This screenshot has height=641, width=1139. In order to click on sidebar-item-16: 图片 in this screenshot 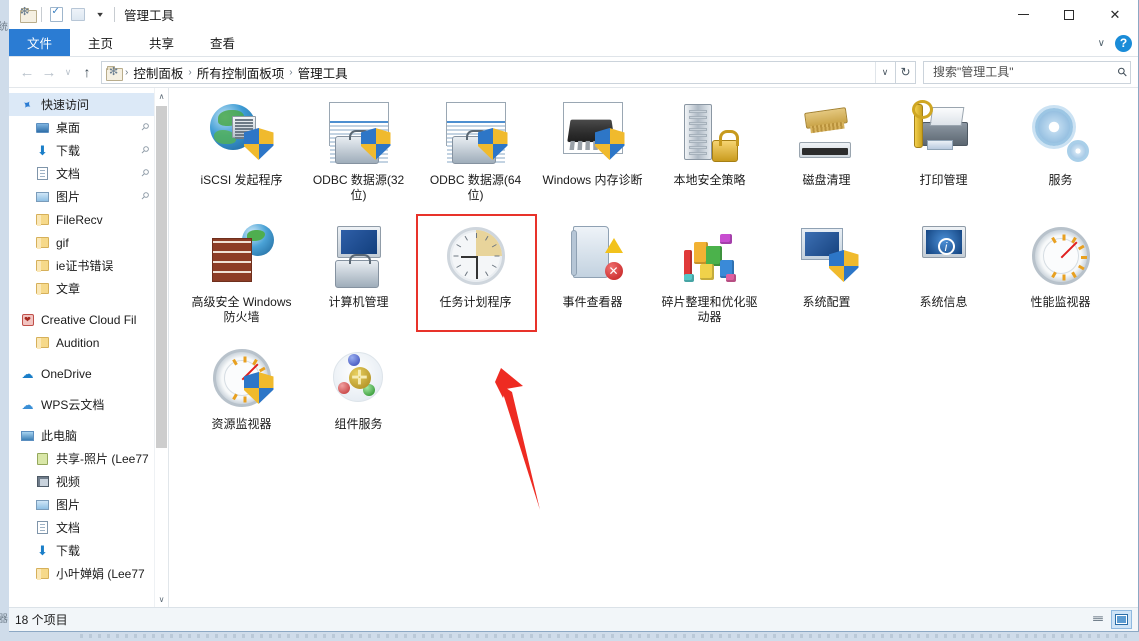, I will do `click(81, 504)`.